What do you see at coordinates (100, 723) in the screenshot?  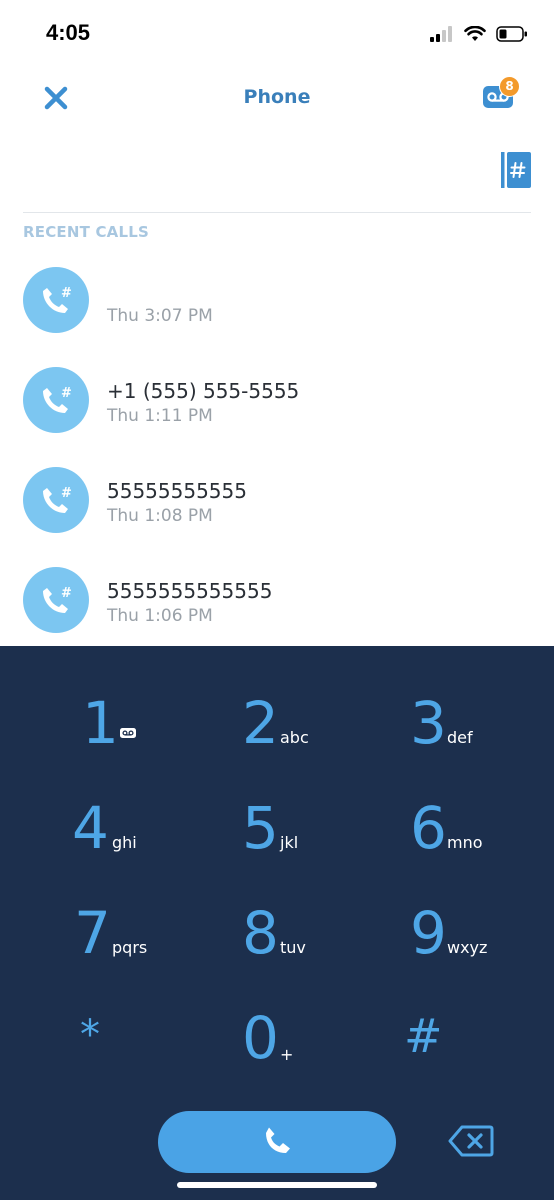 I see `key-digit: 1` at bounding box center [100, 723].